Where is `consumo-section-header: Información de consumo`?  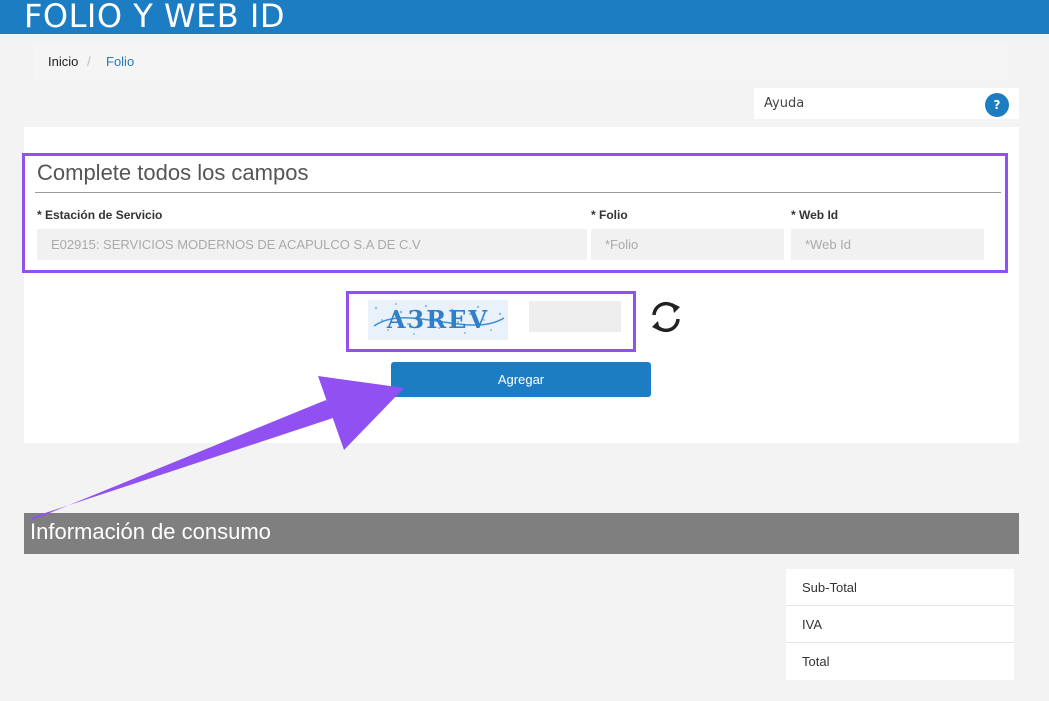
consumo-section-header: Información de consumo is located at coordinates (521, 533).